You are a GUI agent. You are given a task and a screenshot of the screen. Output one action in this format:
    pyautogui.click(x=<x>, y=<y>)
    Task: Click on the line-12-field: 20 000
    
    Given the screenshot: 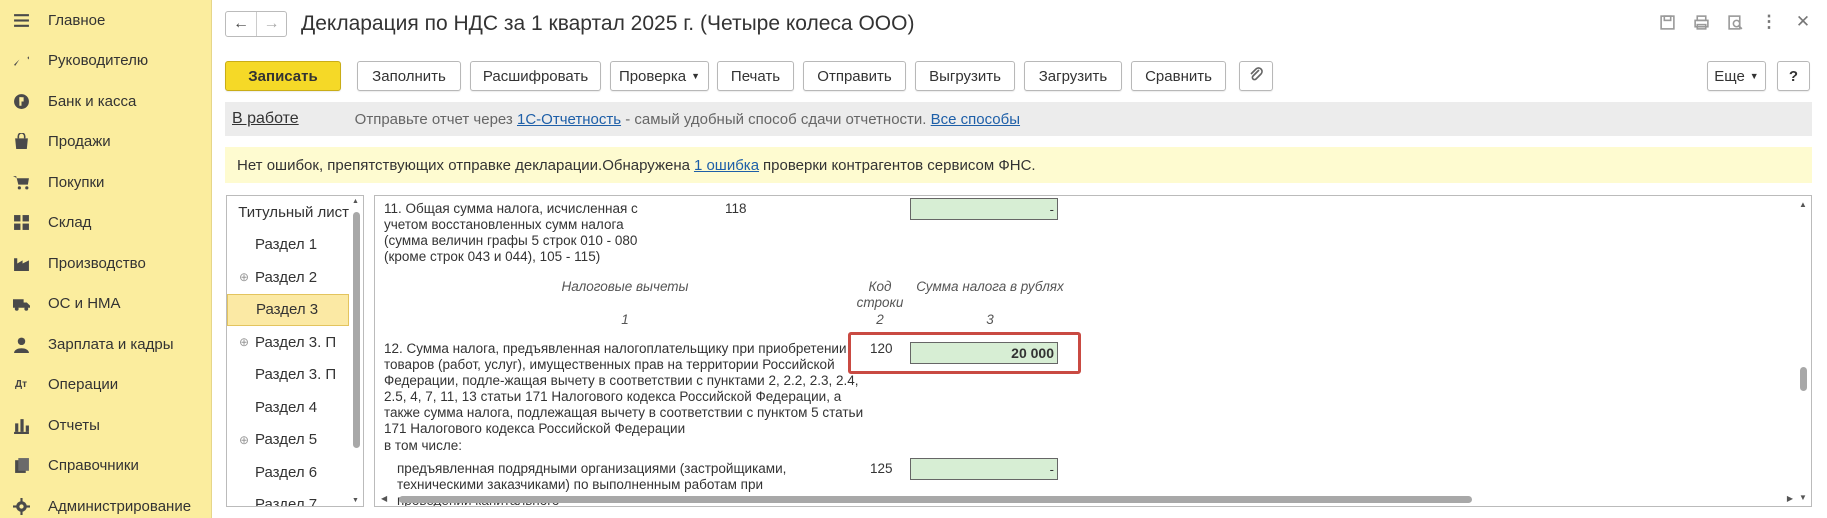 What is the action you would take?
    pyautogui.click(x=984, y=353)
    